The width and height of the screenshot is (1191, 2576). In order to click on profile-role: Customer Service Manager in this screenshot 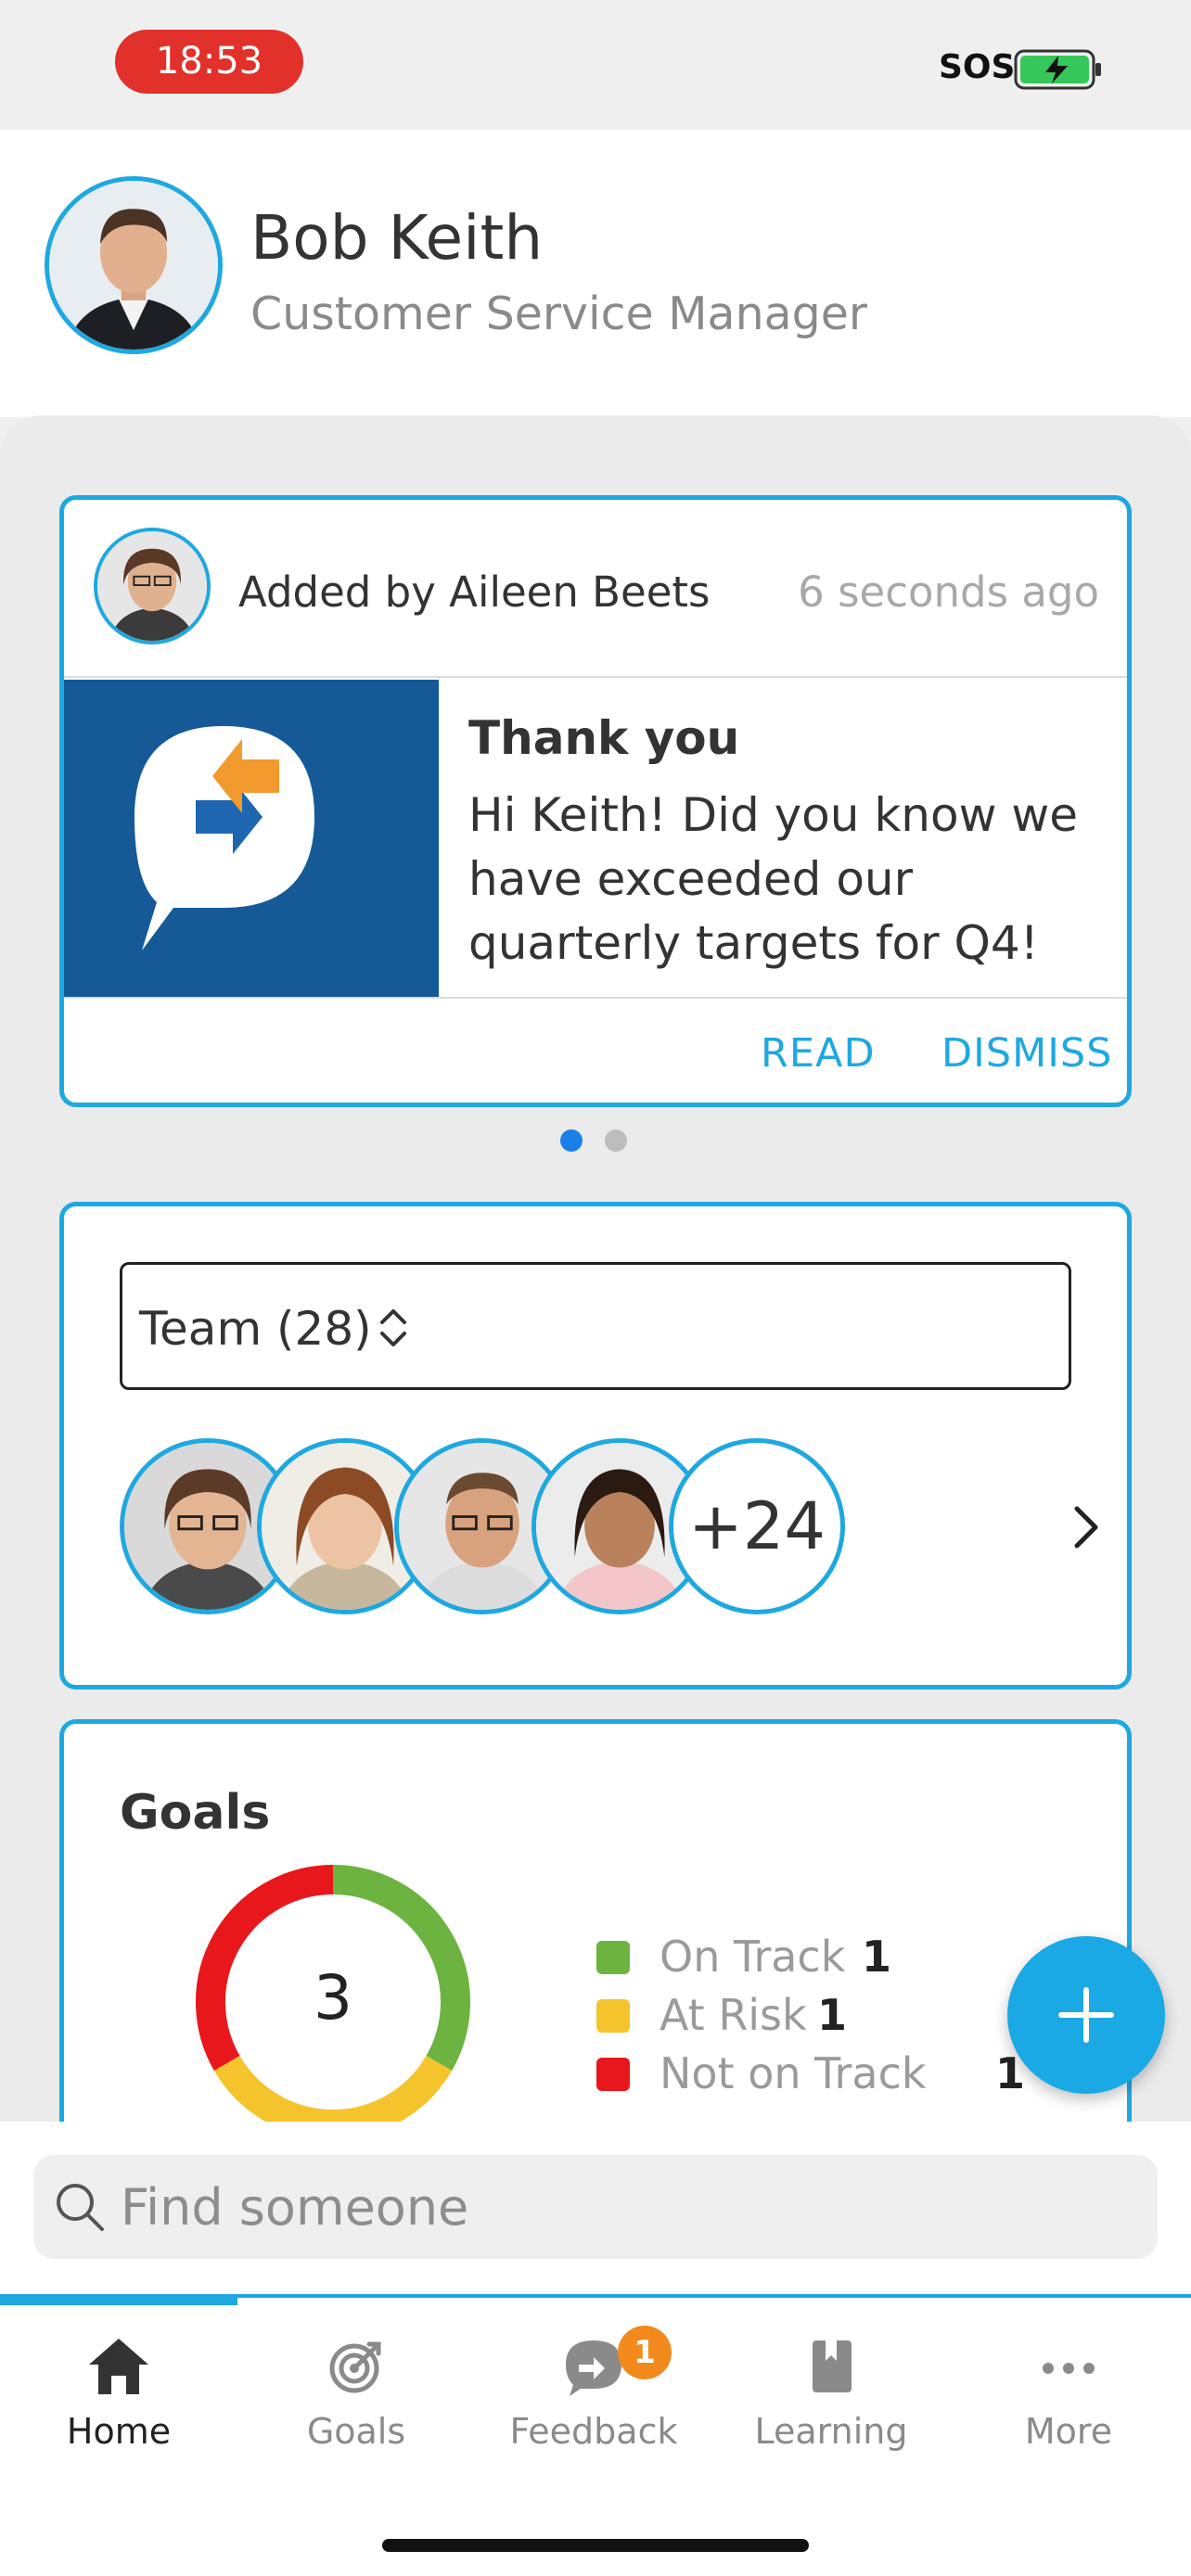, I will do `click(559, 313)`.